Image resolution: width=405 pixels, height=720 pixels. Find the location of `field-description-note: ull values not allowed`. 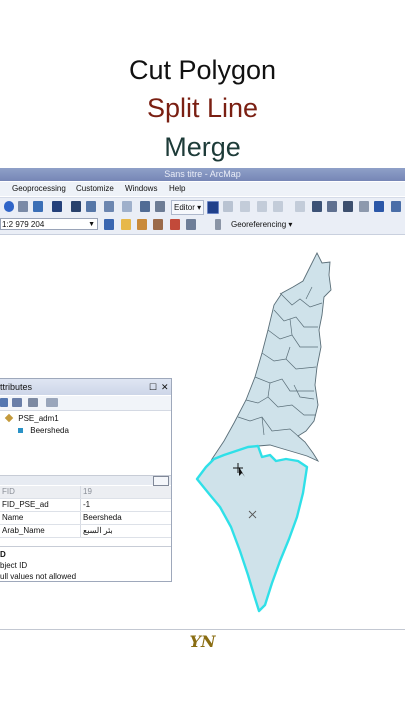

field-description-note: ull values not allowed is located at coordinates (38, 576).